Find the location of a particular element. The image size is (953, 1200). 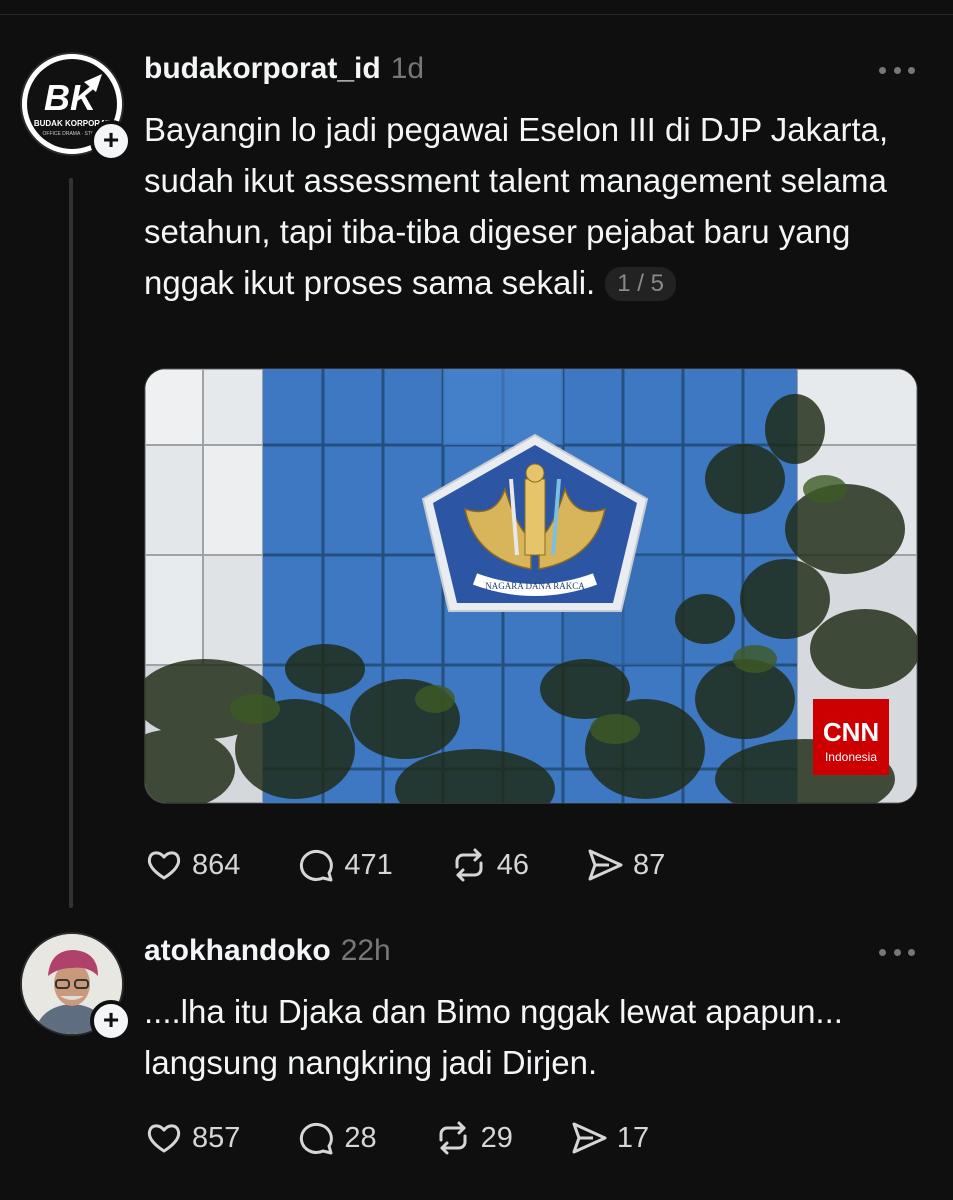

media-pager-badge: 1 / 5 is located at coordinates (640, 284).